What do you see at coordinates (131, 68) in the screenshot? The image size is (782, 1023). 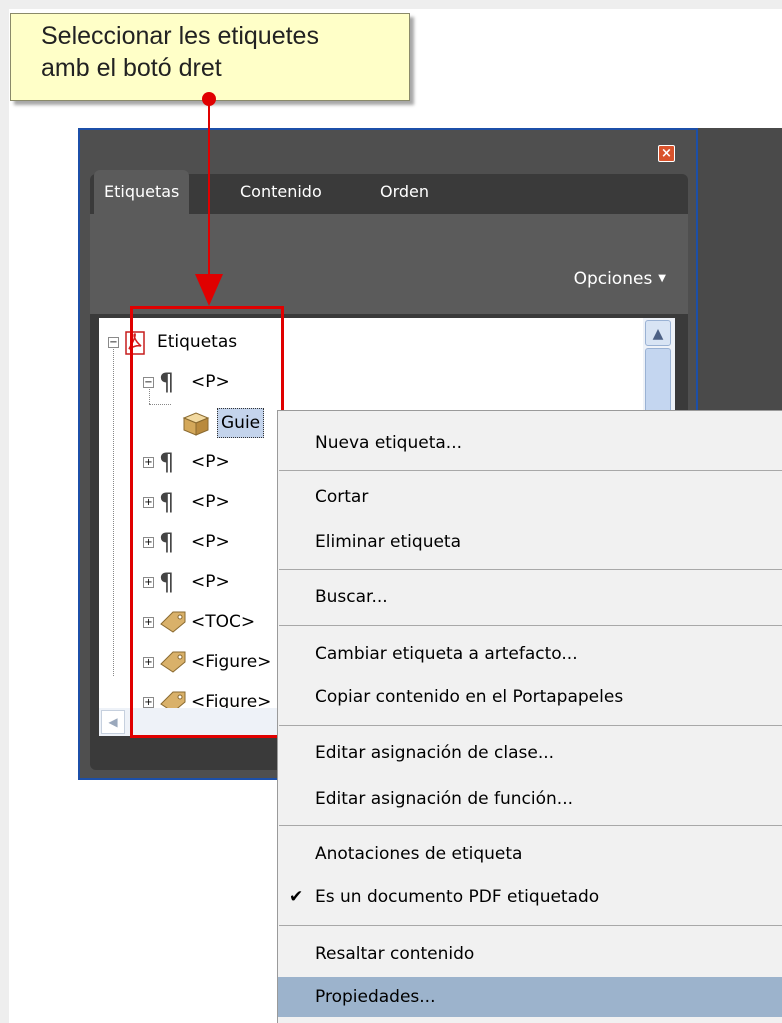 I see `callout-line-2: amb el botó dret` at bounding box center [131, 68].